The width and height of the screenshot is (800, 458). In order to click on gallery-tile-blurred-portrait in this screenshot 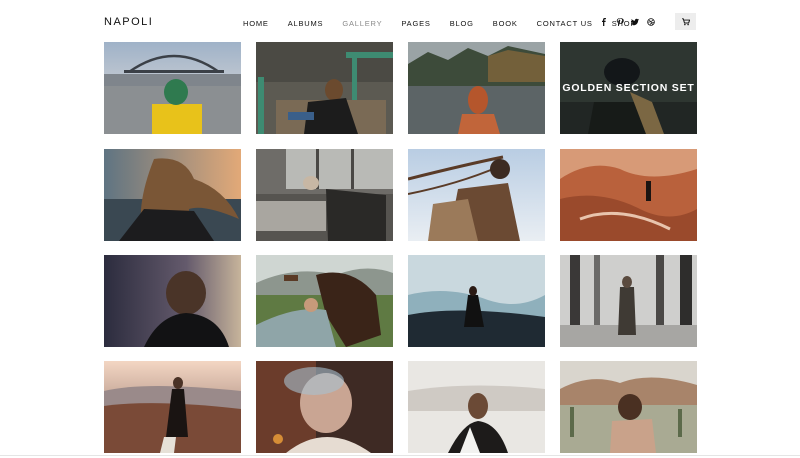, I will do `click(324, 407)`.